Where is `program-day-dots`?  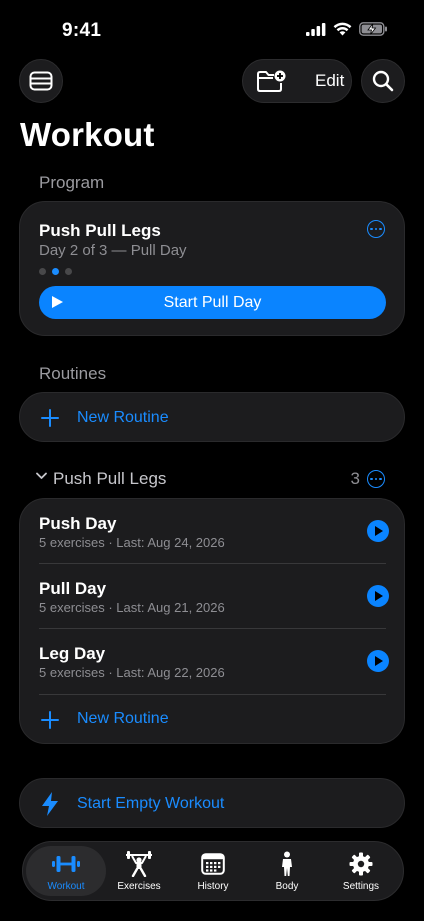
program-day-dots is located at coordinates (55, 271).